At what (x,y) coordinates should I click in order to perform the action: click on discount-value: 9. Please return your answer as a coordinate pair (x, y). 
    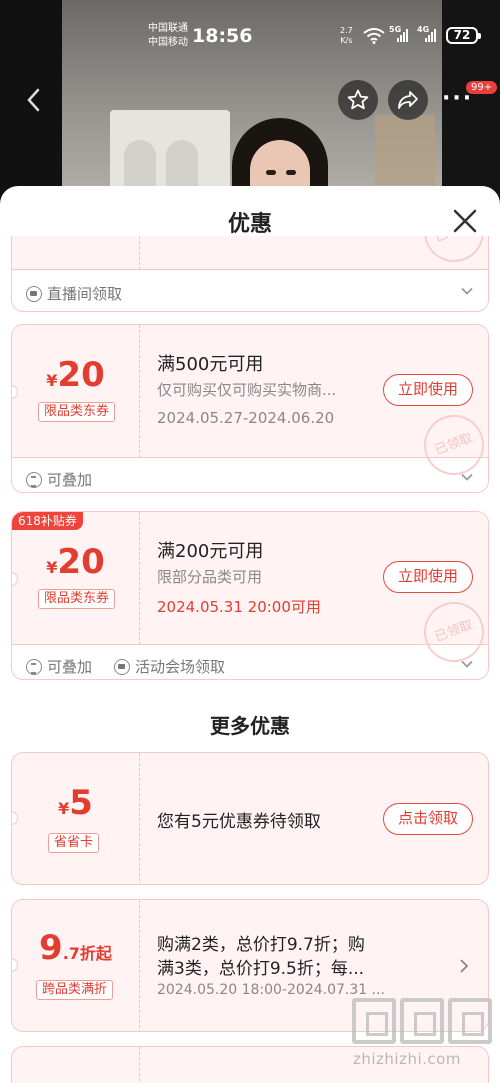
    Looking at the image, I should click on (51, 948).